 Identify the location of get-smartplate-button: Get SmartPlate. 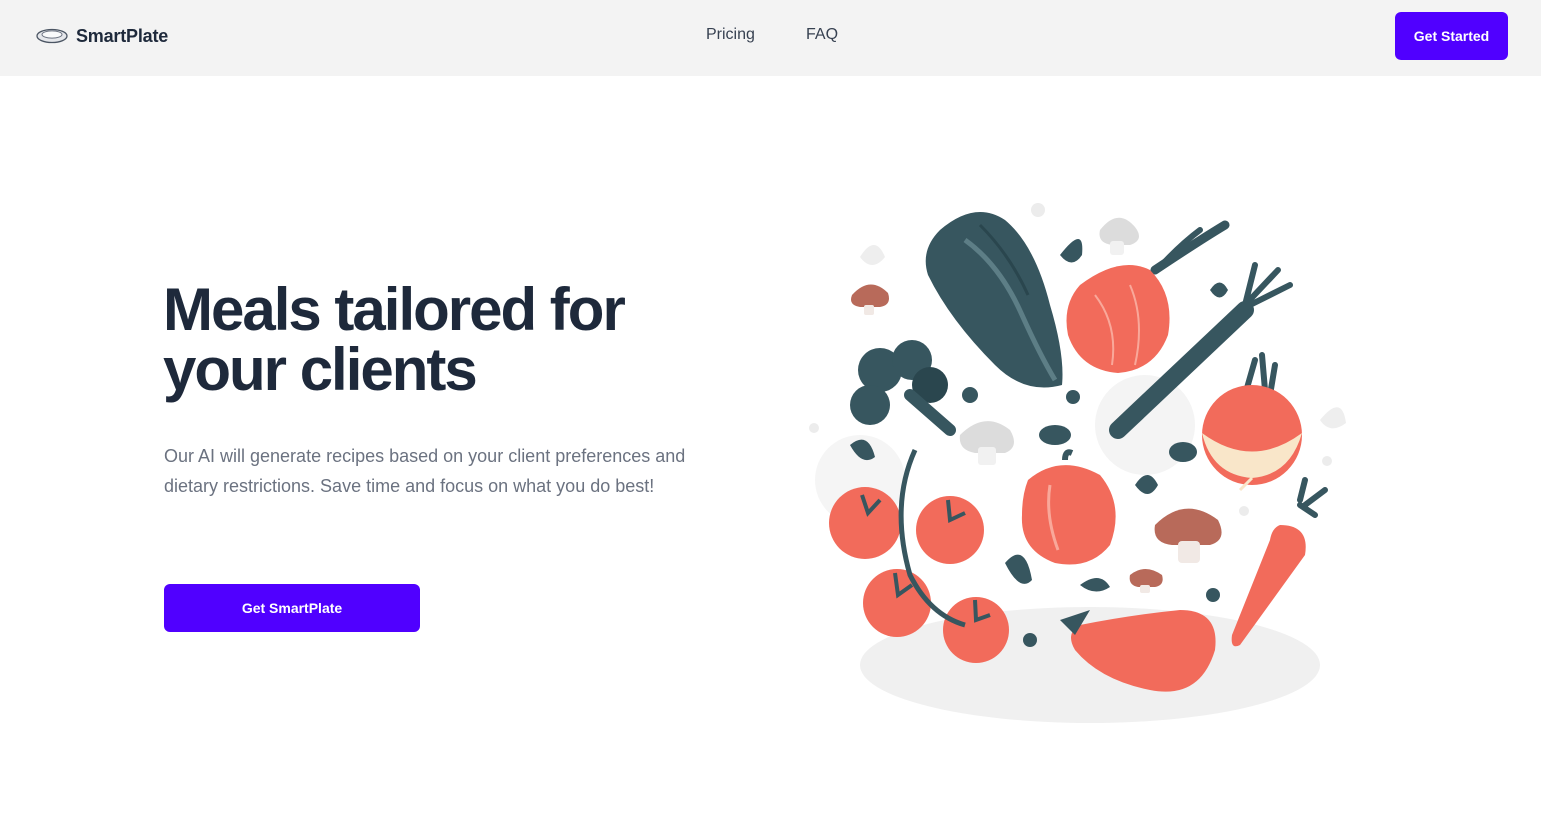
(292, 608).